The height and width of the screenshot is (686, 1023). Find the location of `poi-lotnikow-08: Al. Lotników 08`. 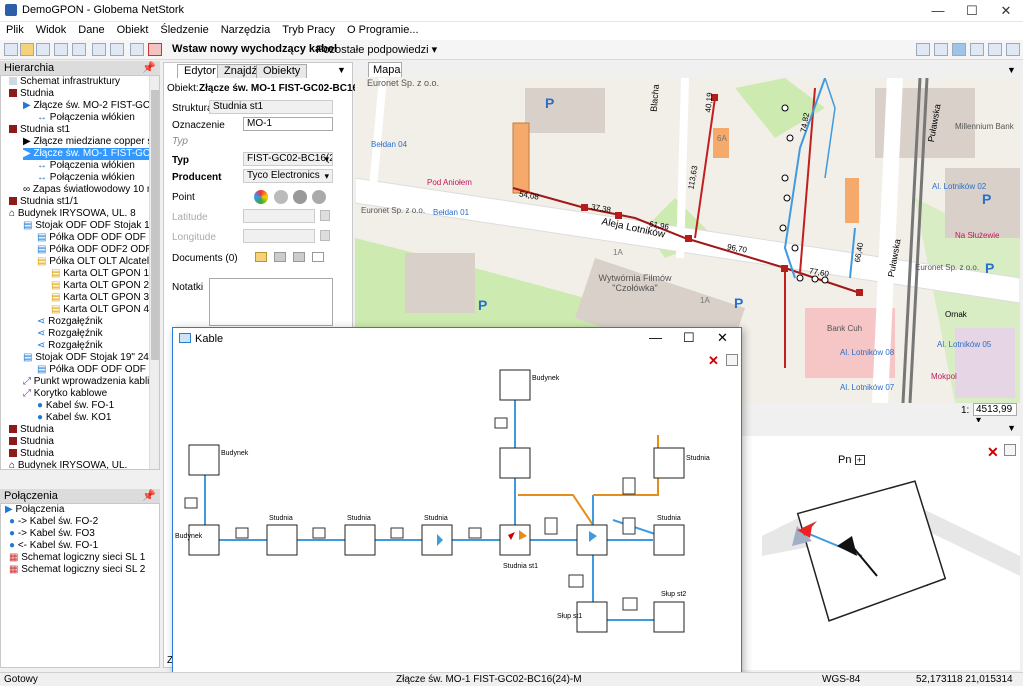

poi-lotnikow-08: Al. Lotników 08 is located at coordinates (867, 352).